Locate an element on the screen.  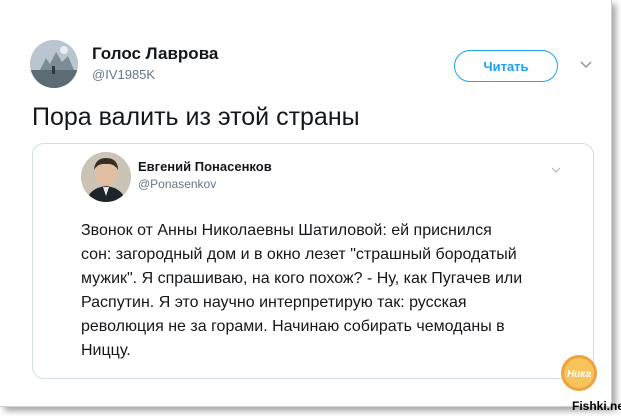
quoted-author-avatar-image is located at coordinates (106, 177).